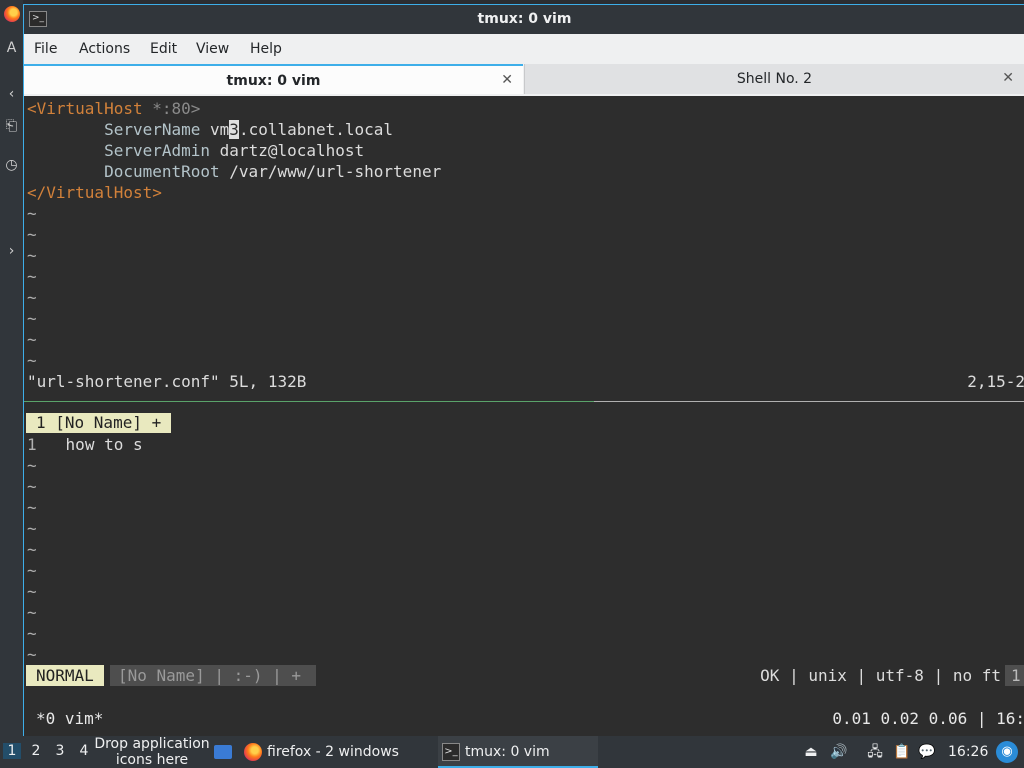  What do you see at coordinates (36, 751) in the screenshot?
I see `desktop-2-button: 2` at bounding box center [36, 751].